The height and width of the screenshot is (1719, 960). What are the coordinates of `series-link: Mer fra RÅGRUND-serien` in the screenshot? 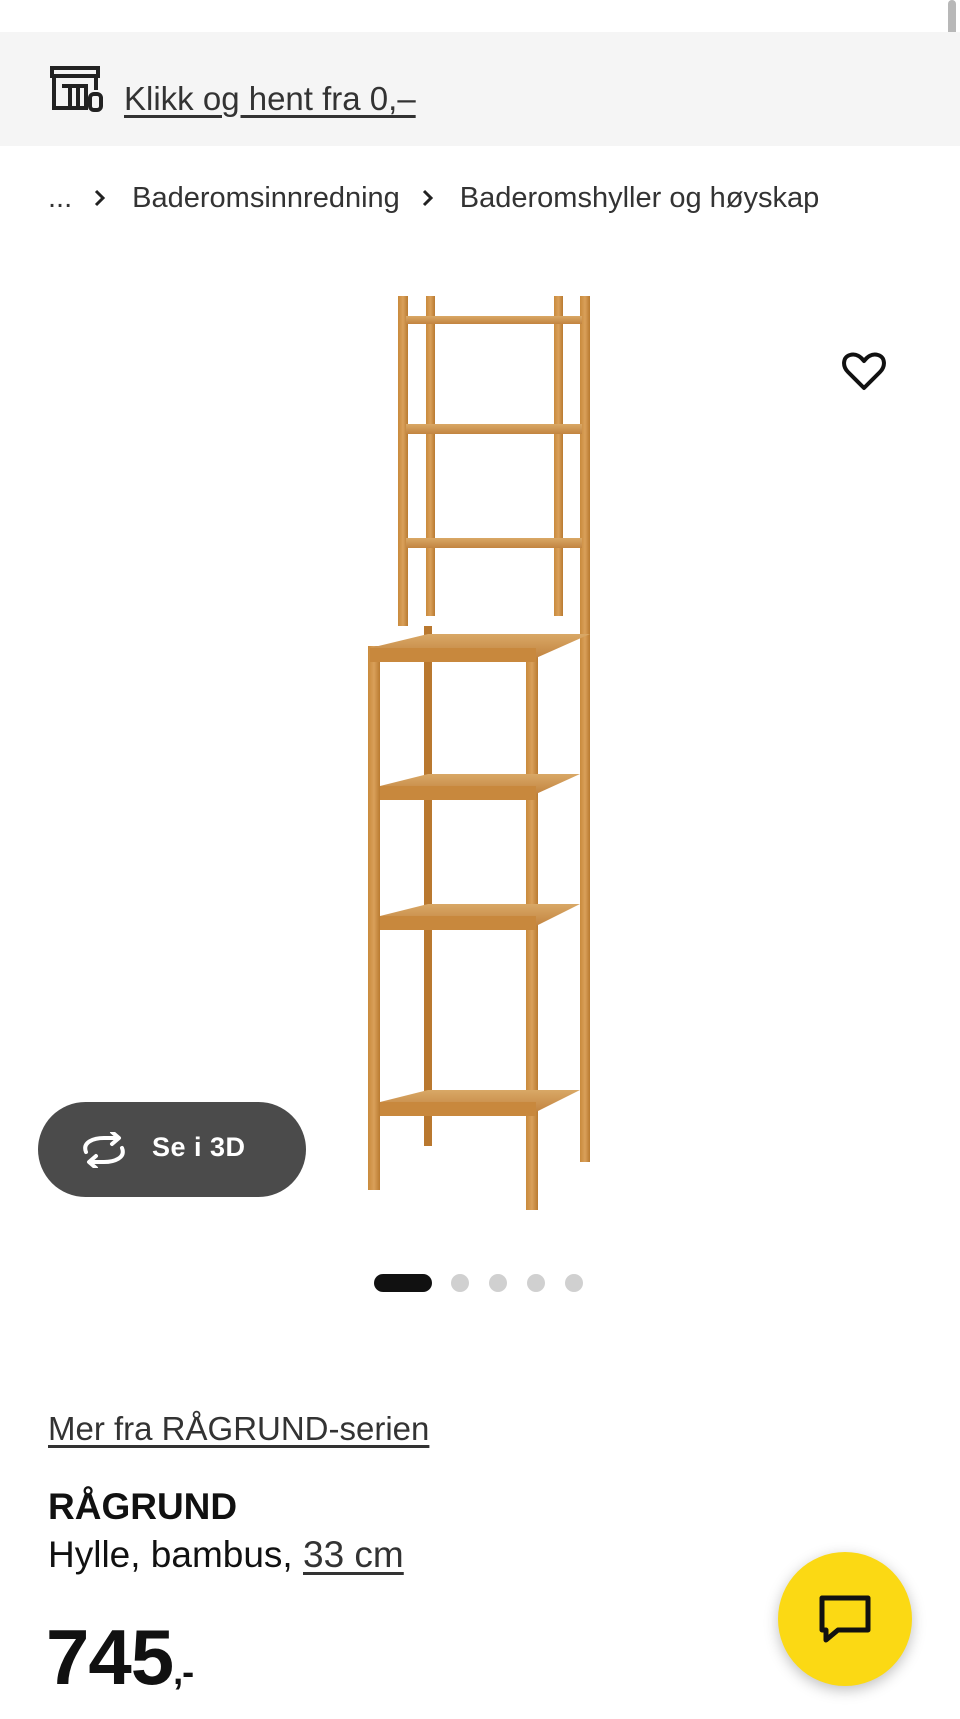 It's located at (238, 1429).